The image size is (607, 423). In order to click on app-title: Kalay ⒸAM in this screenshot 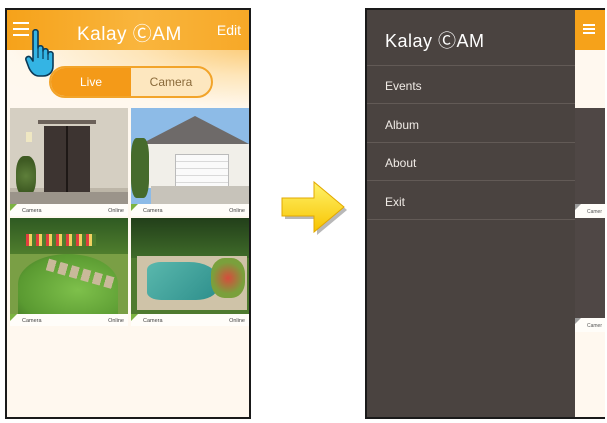, I will do `click(129, 34)`.